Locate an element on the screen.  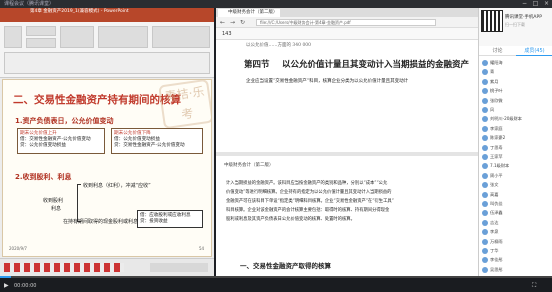
member-name: 李佳彤 is located at coordinates (496, 260).